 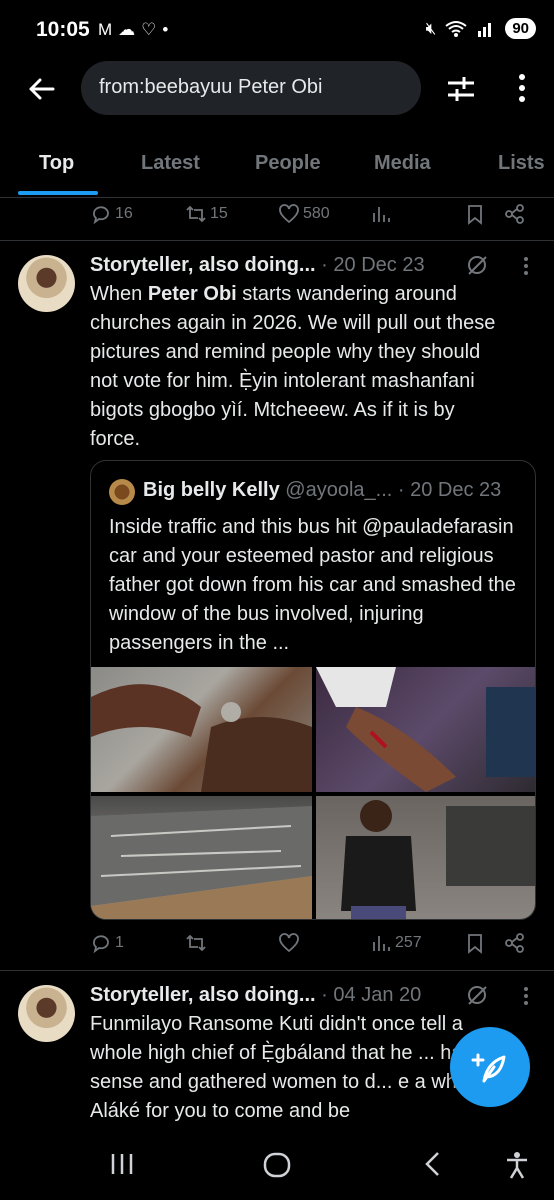 I want to click on arrow-left-icon, so click(x=42, y=89).